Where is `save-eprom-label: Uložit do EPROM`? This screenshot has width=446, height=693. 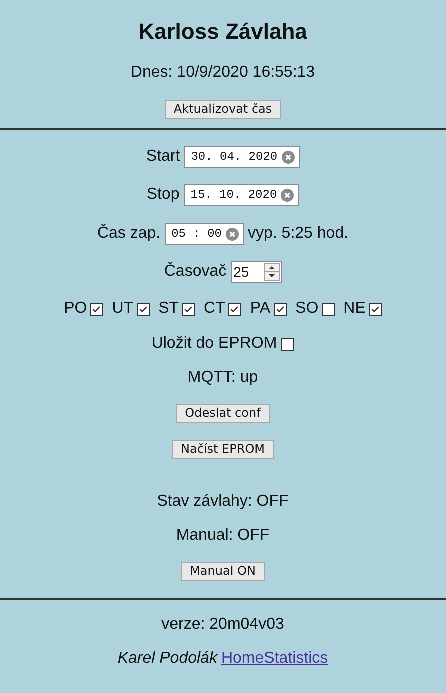
save-eprom-label: Uložit do EPROM is located at coordinates (215, 344).